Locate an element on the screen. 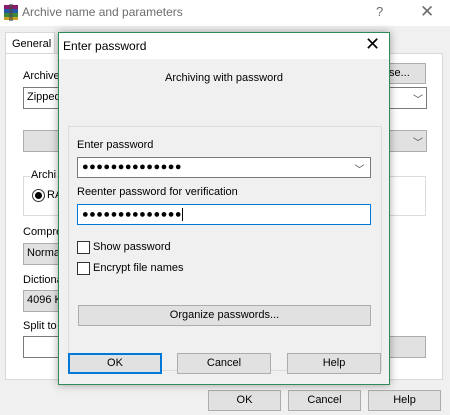 This screenshot has width=450, height=415. dictionary-dropdown: 4096 K is located at coordinates (43, 301).